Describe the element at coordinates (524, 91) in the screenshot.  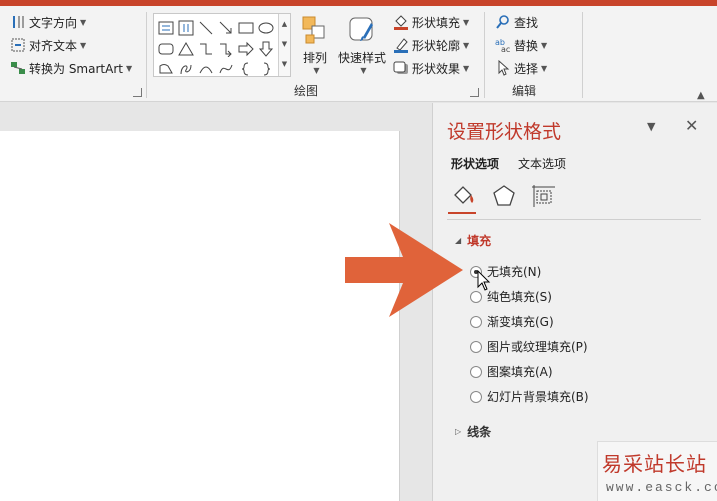
I see `editing-group-label: 编辑` at that location.